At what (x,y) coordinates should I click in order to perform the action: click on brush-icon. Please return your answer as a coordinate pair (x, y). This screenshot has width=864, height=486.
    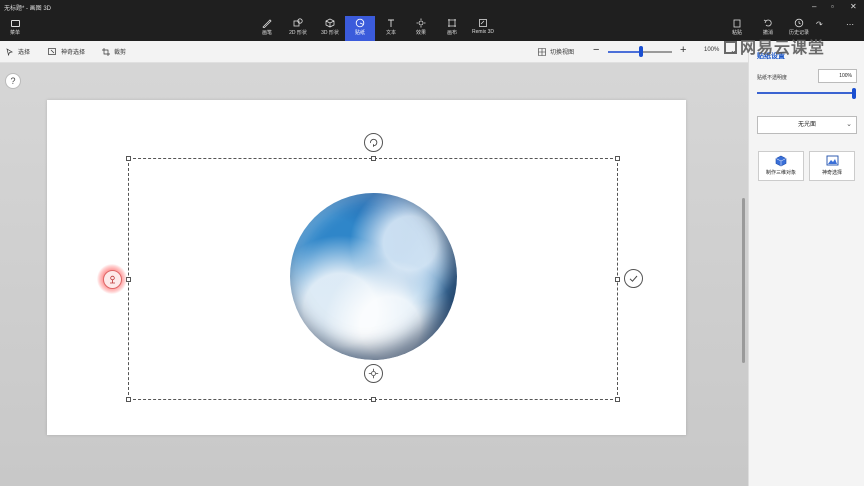
    Looking at the image, I should click on (267, 23).